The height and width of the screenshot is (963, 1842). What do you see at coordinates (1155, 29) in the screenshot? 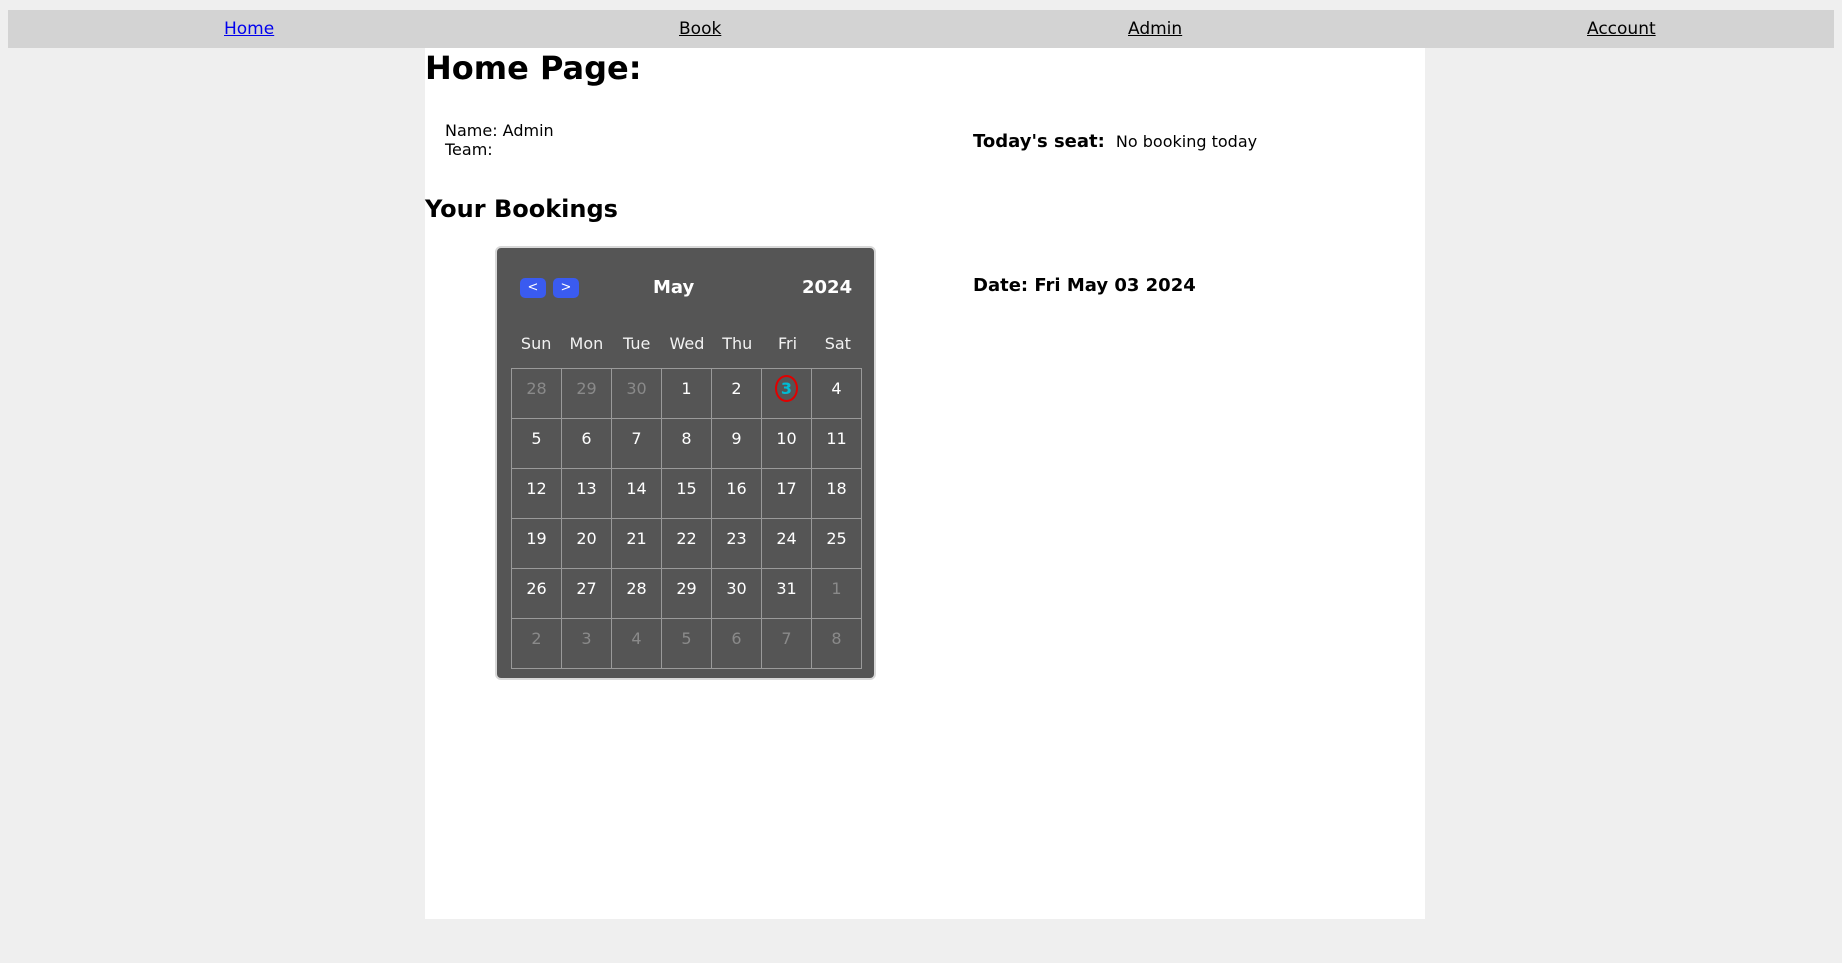
I see `nav-admin-link: Admin` at bounding box center [1155, 29].